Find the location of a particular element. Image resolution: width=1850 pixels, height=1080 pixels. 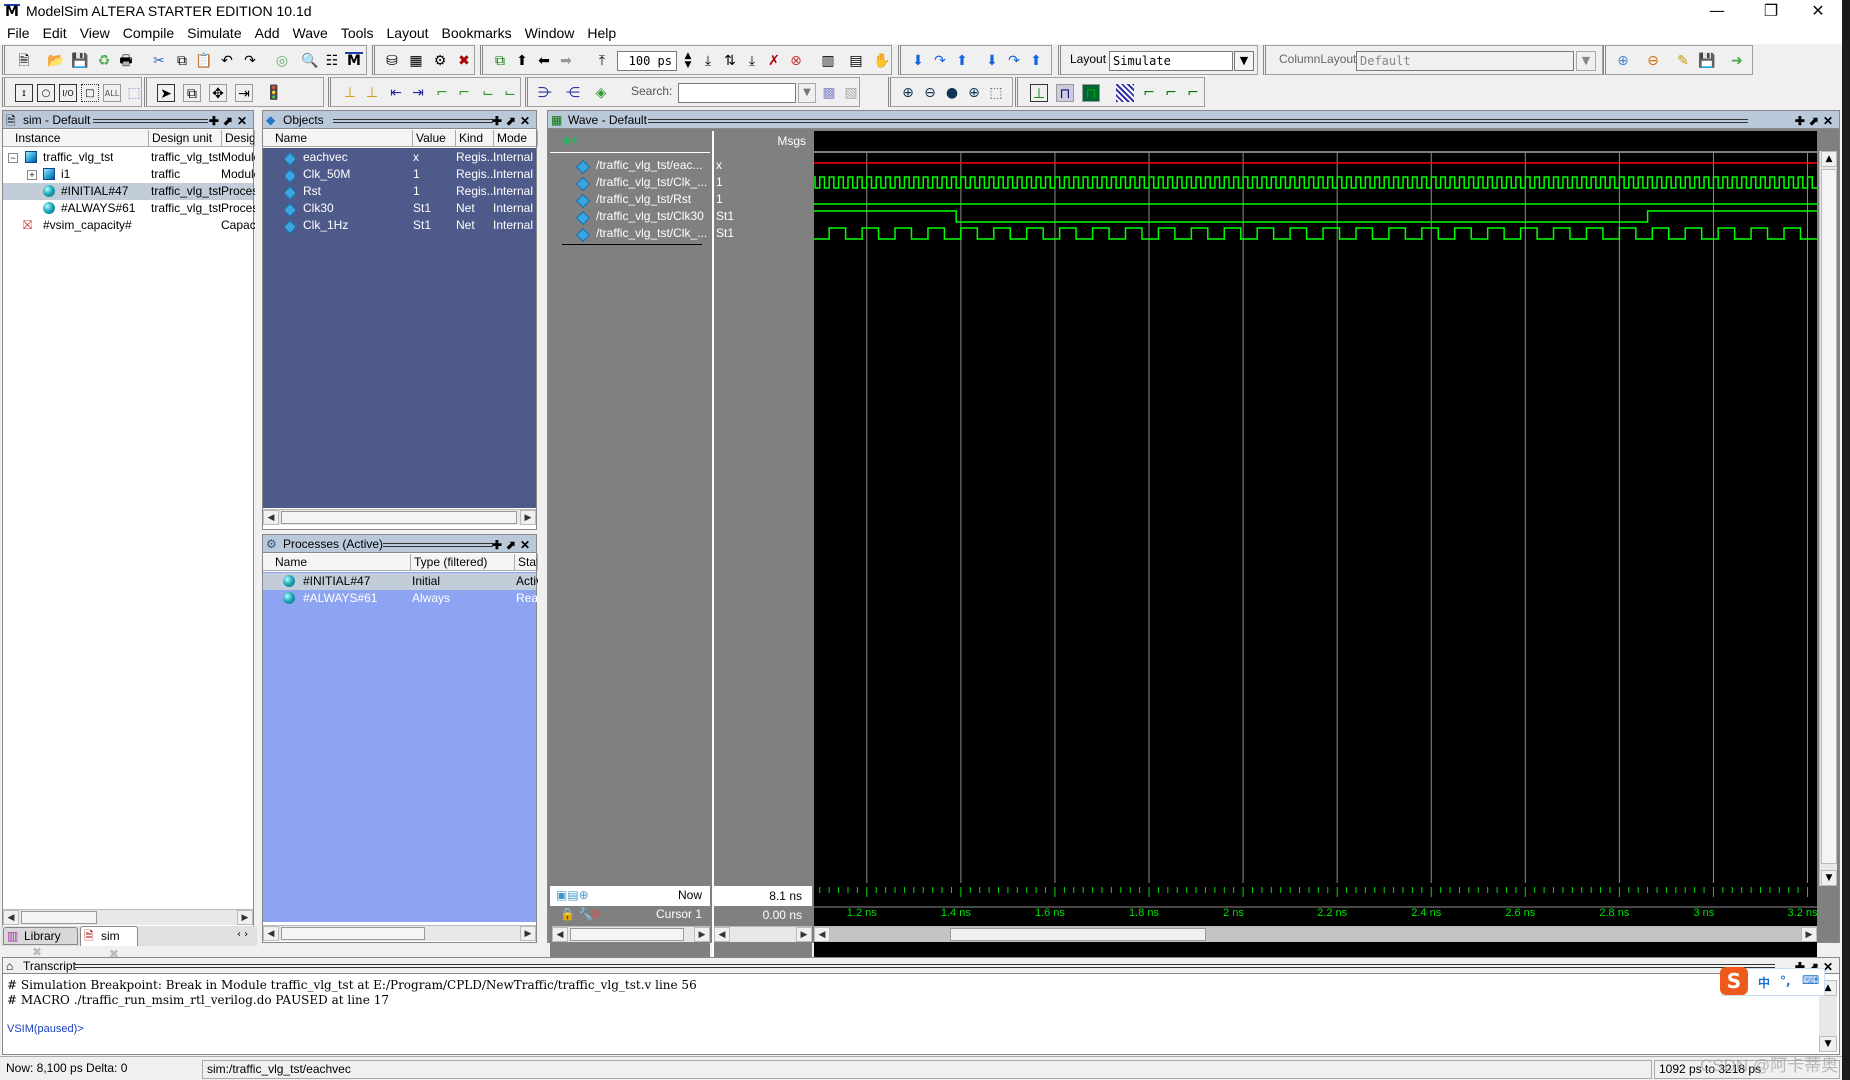

keyboard-icon: ⌨ is located at coordinates (1810, 980).